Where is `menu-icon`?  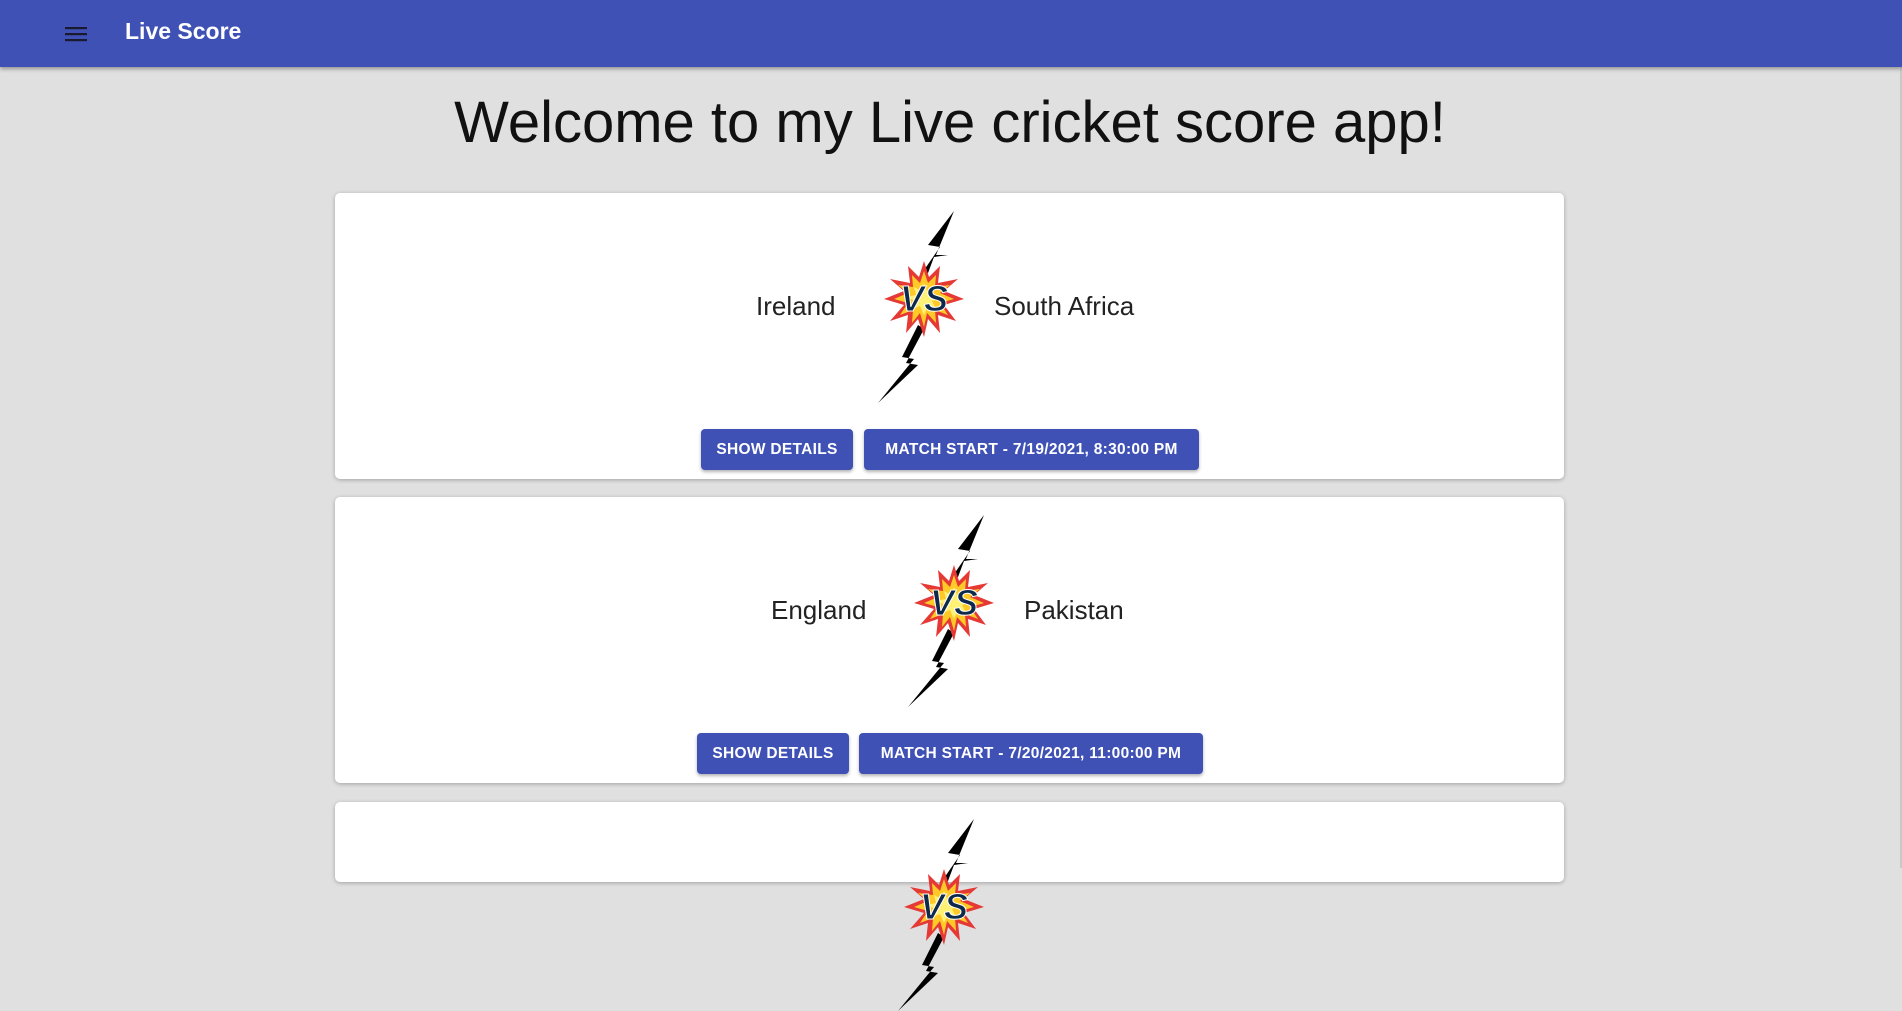
menu-icon is located at coordinates (76, 34).